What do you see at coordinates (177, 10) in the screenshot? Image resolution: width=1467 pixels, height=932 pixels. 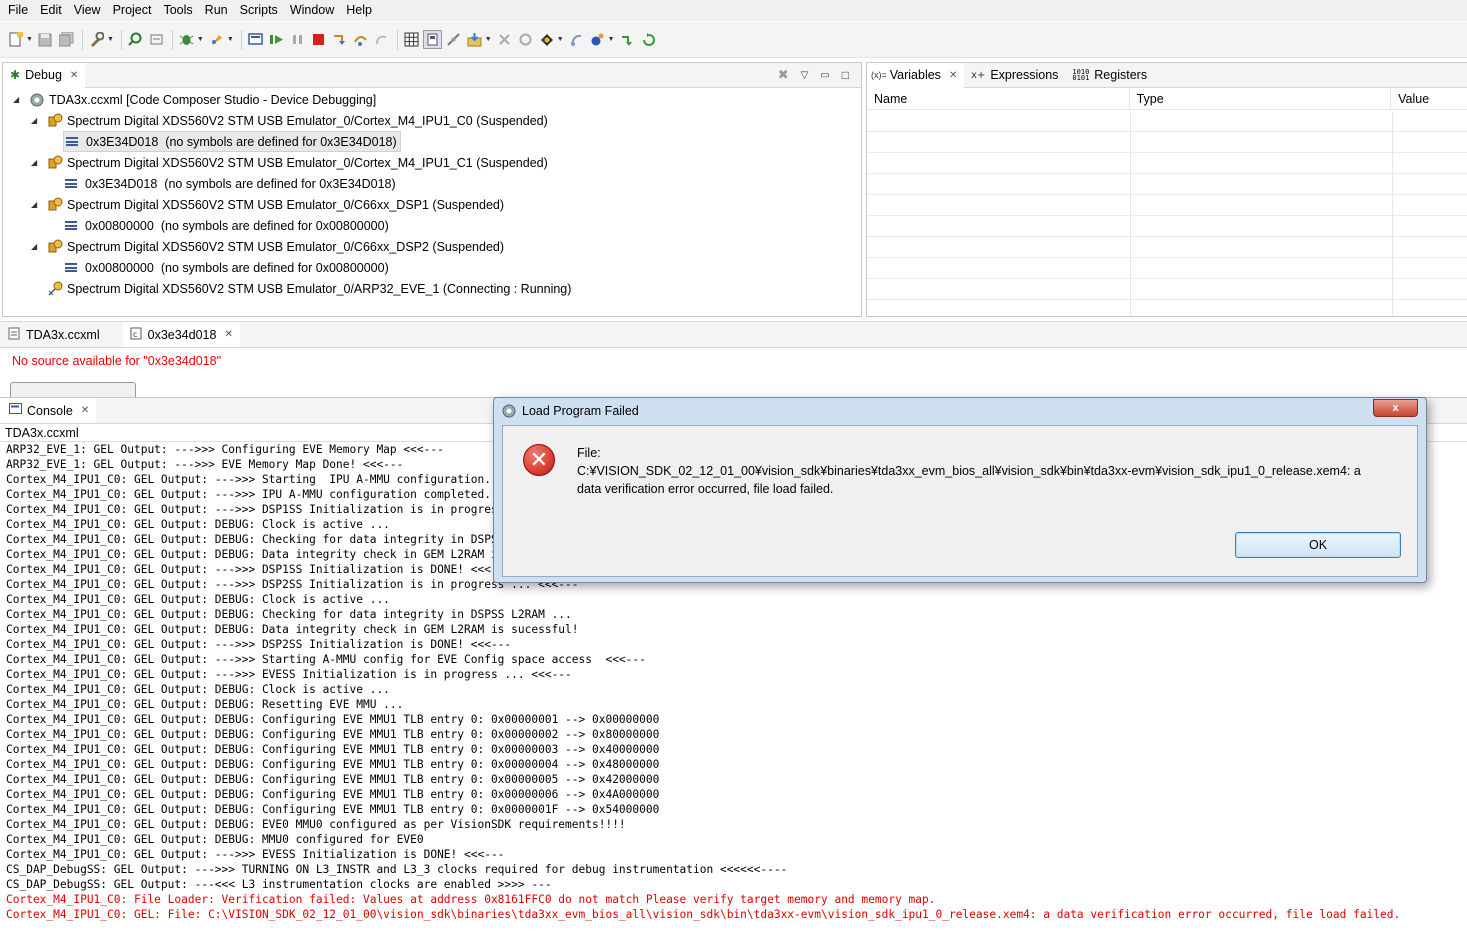 I see `menu-tools: Tools` at bounding box center [177, 10].